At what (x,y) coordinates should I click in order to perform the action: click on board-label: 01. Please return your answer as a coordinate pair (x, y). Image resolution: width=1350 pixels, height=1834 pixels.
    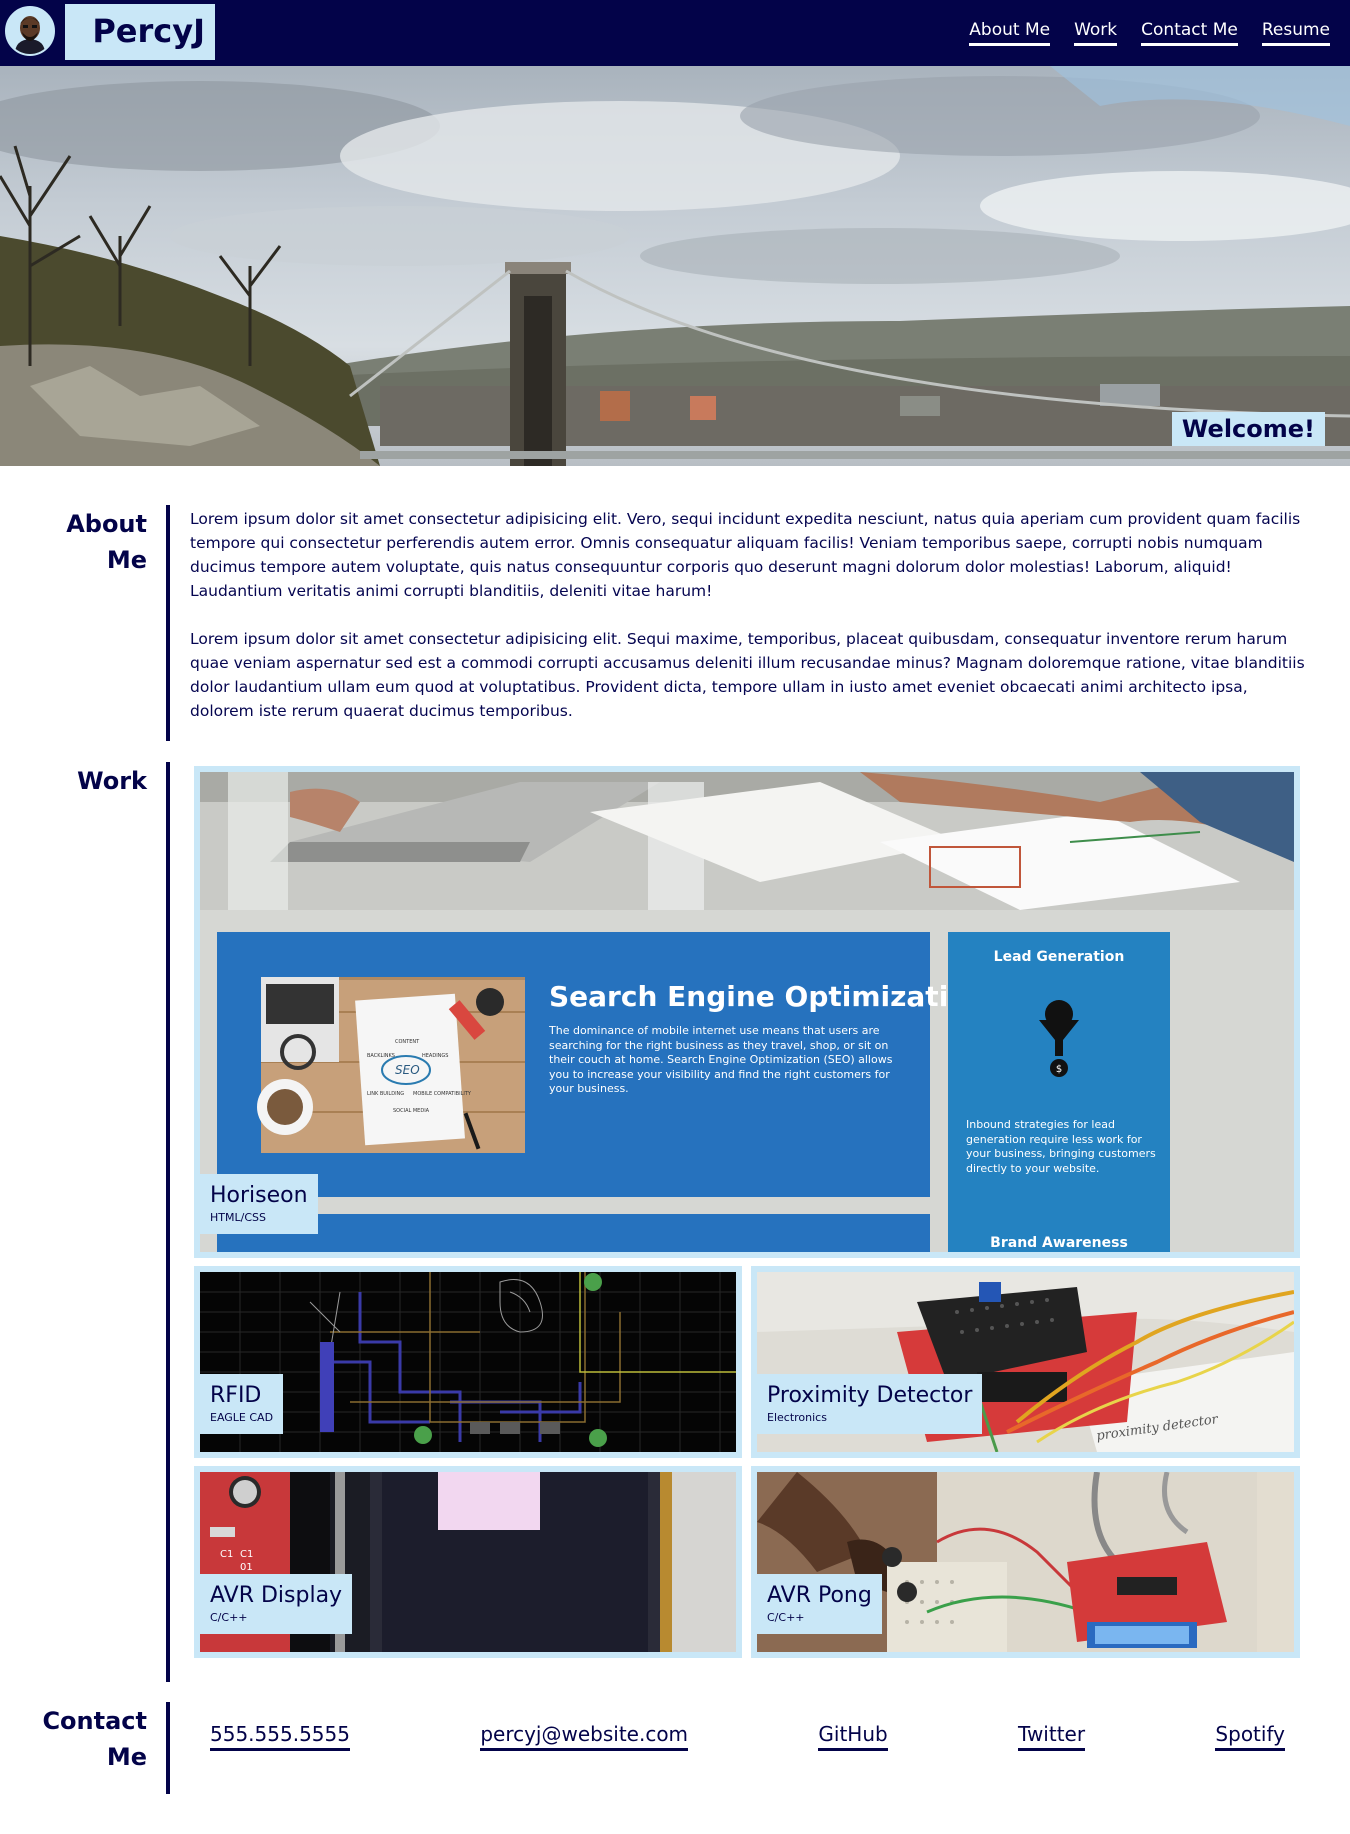
    Looking at the image, I should click on (246, 1567).